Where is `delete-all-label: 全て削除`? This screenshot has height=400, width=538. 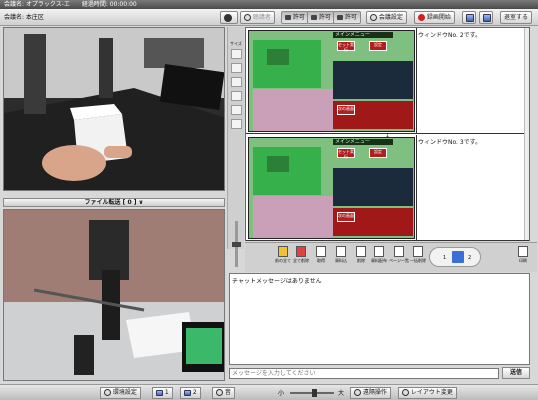 delete-all-label: 全て削除 is located at coordinates (301, 260).